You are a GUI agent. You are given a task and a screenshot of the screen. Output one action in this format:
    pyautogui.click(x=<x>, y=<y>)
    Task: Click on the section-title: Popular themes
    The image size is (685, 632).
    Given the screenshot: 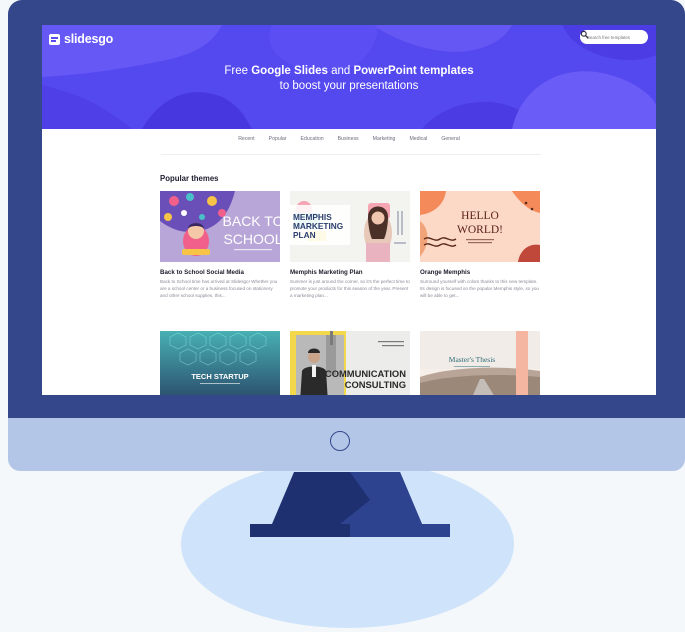 What is the action you would take?
    pyautogui.click(x=189, y=178)
    